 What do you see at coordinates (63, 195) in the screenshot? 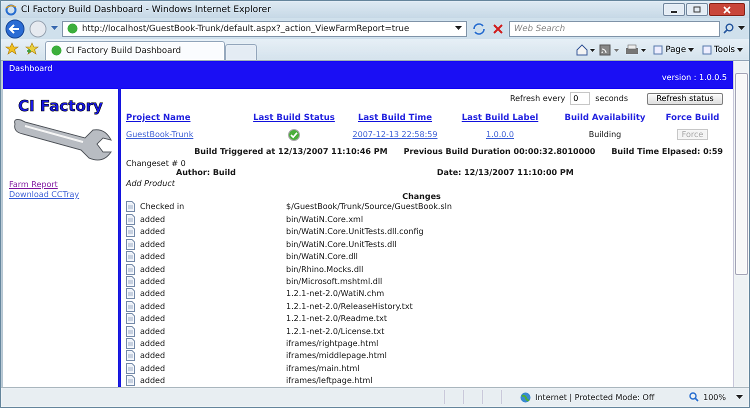
I see `sidebar-link: Download CCTray` at bounding box center [63, 195].